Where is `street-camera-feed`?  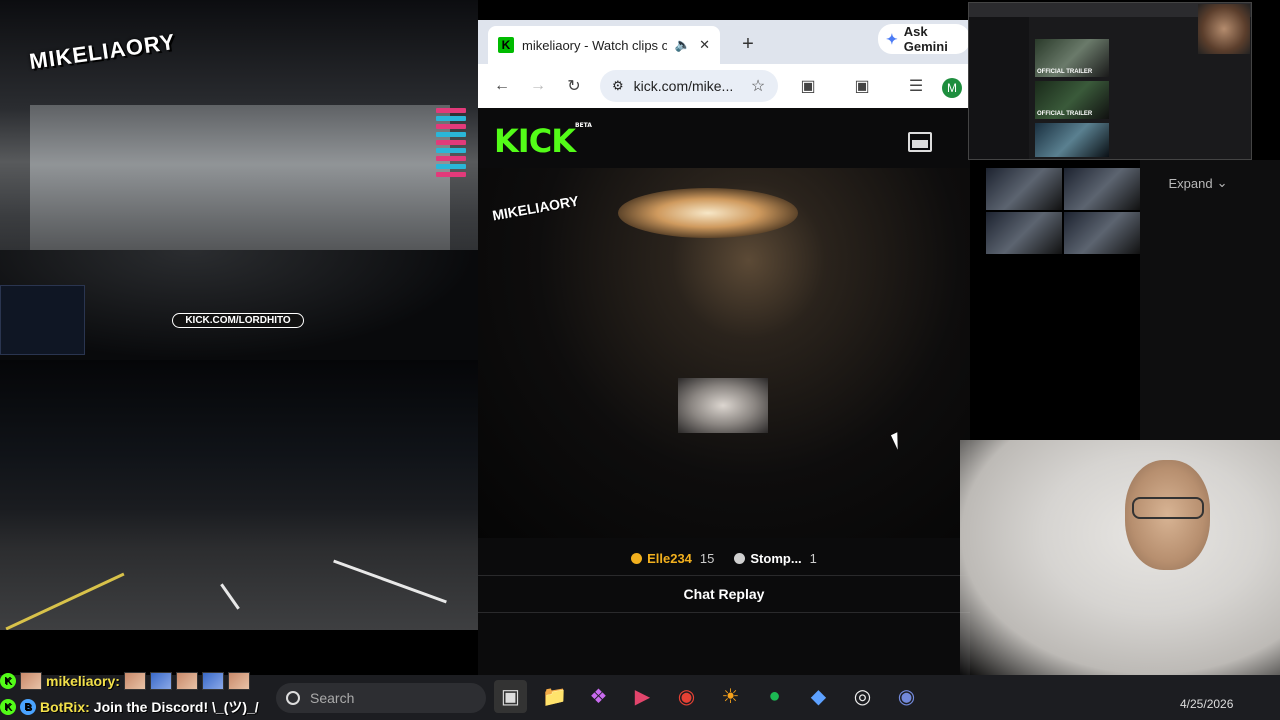 street-camera-feed is located at coordinates (239, 495).